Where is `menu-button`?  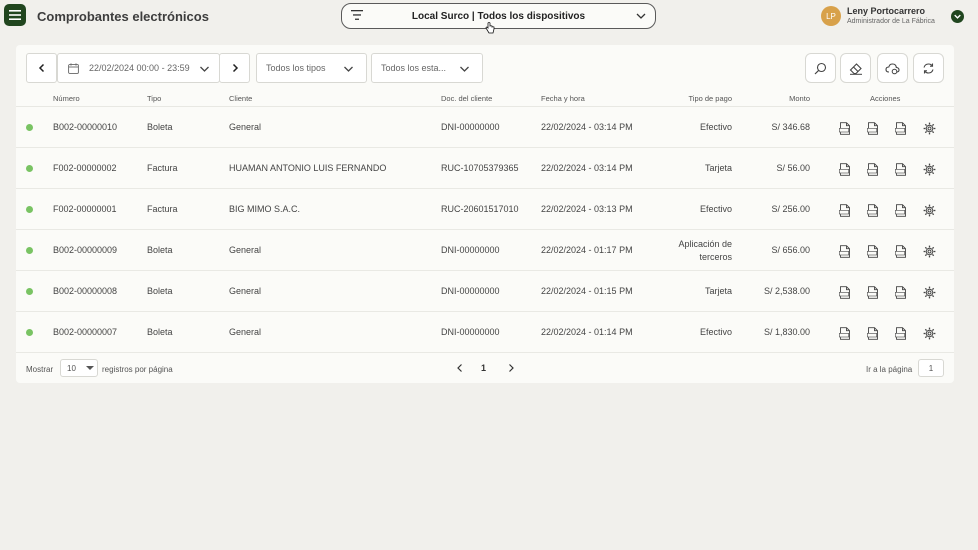
menu-button is located at coordinates (15, 15).